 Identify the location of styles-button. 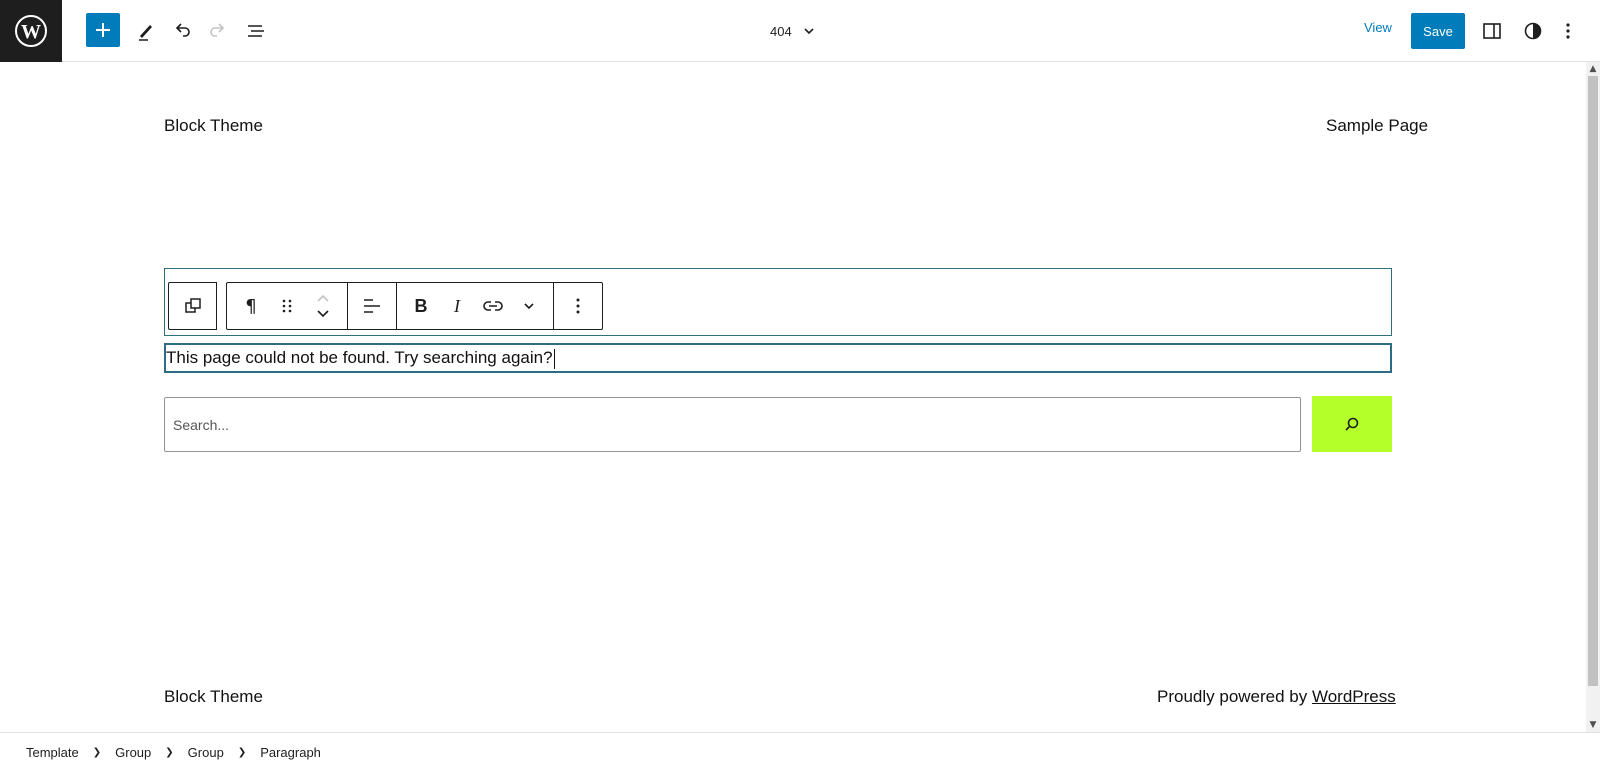
(1533, 31).